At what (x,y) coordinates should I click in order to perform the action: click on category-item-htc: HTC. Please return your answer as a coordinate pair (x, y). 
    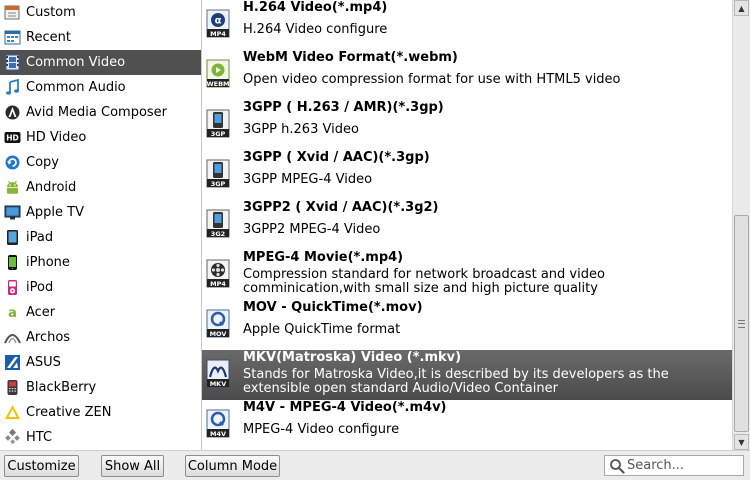
    Looking at the image, I should click on (100, 437).